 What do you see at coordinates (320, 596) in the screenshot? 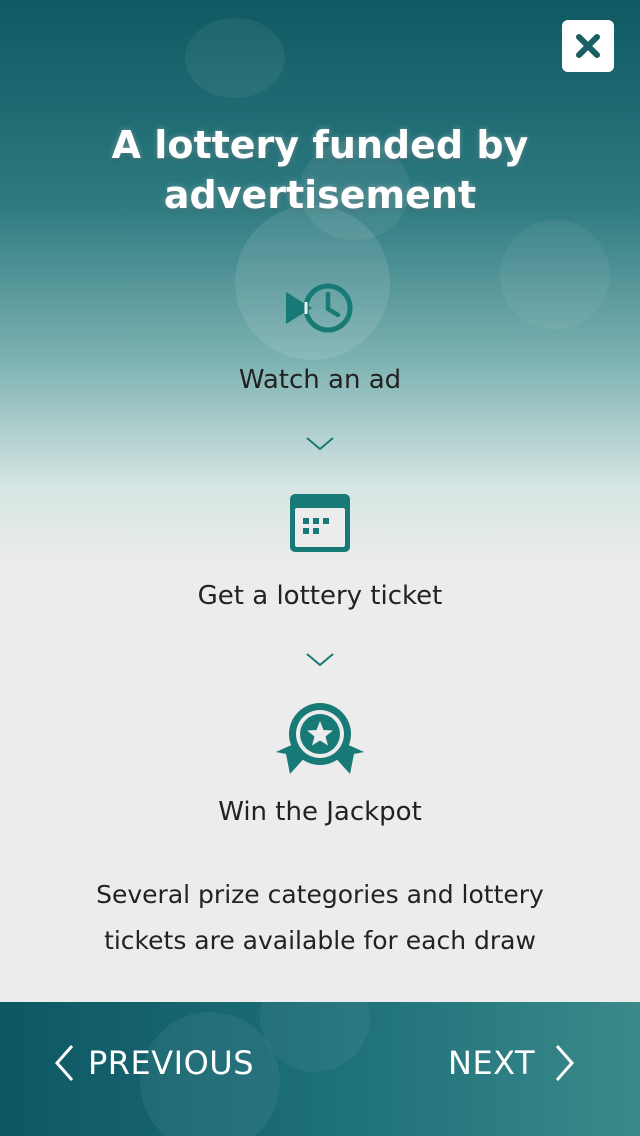
I see `step-label-get-ticket: Get a lottery ticket` at bounding box center [320, 596].